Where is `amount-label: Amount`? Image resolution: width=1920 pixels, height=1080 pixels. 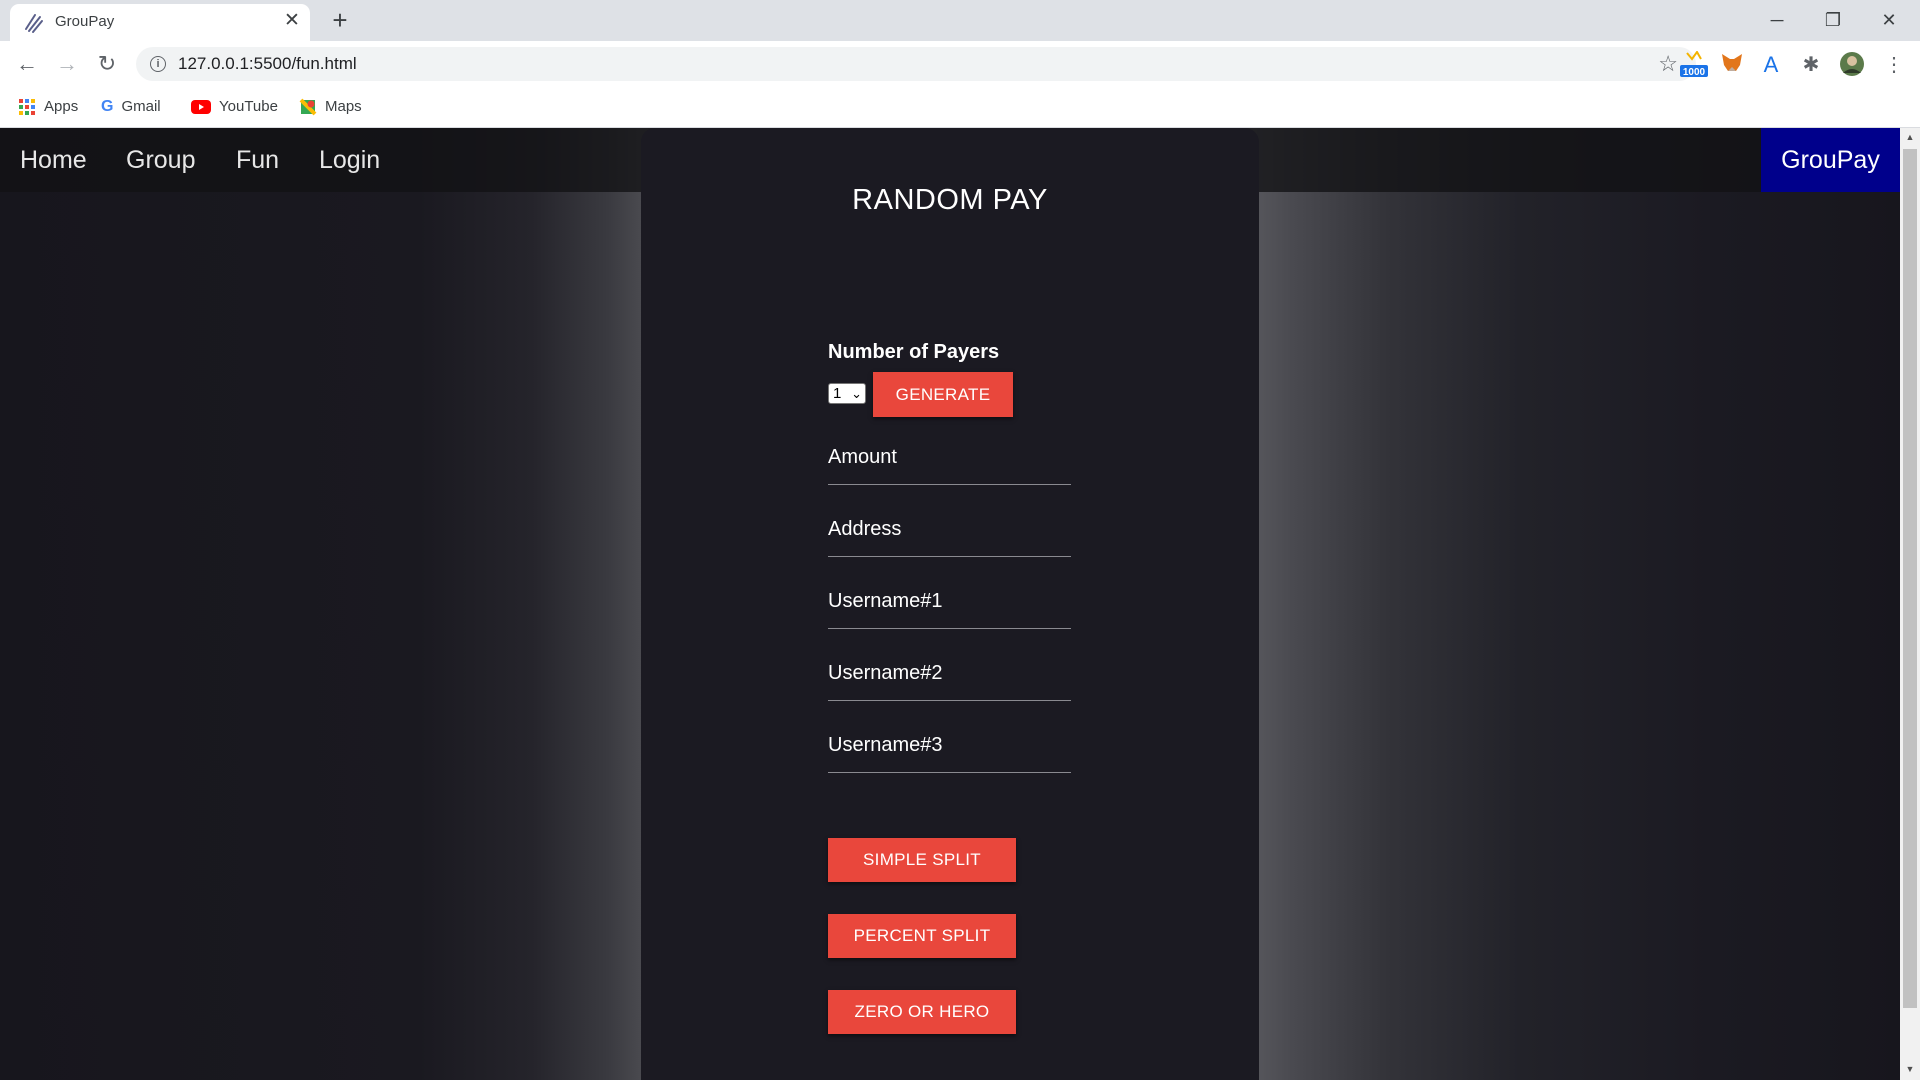 amount-label: Amount is located at coordinates (862, 457).